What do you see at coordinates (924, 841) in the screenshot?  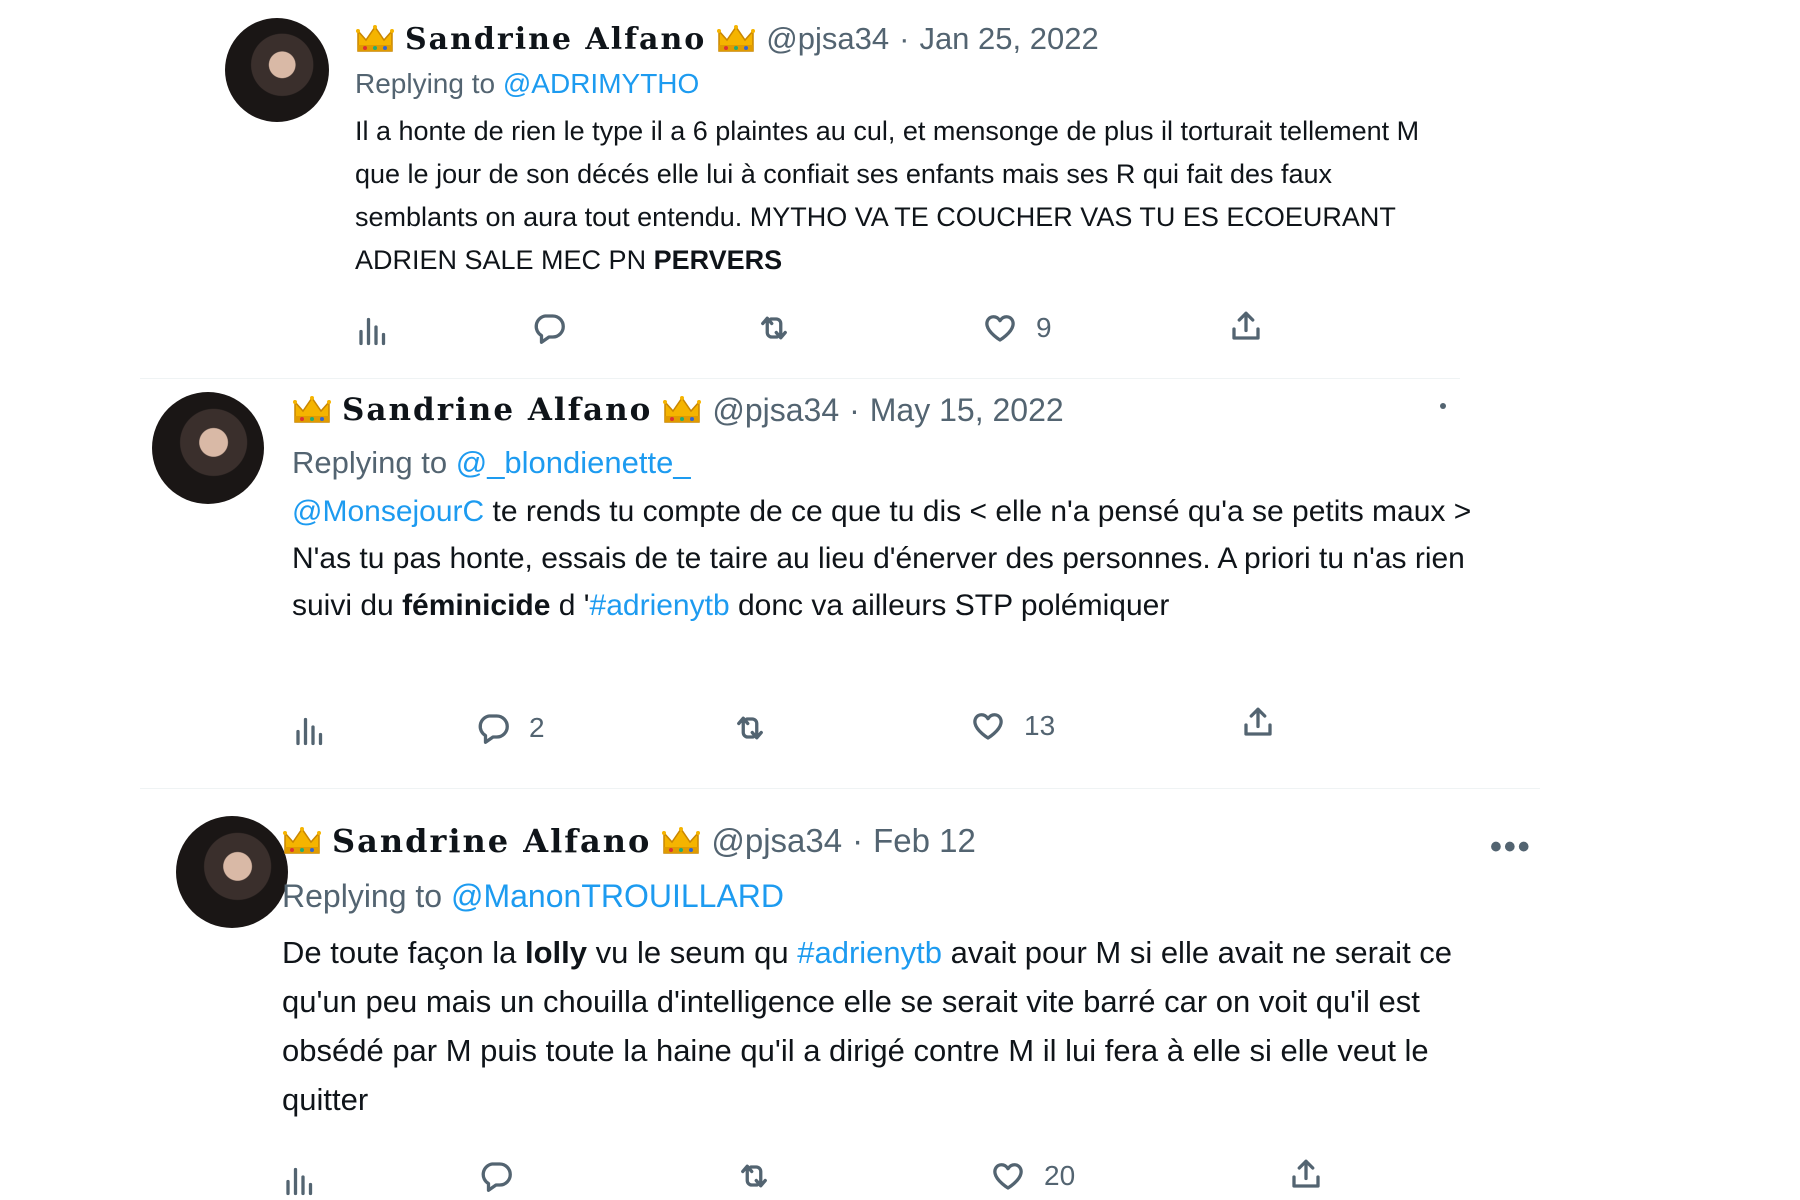 I see `tweet-date: Feb 12` at bounding box center [924, 841].